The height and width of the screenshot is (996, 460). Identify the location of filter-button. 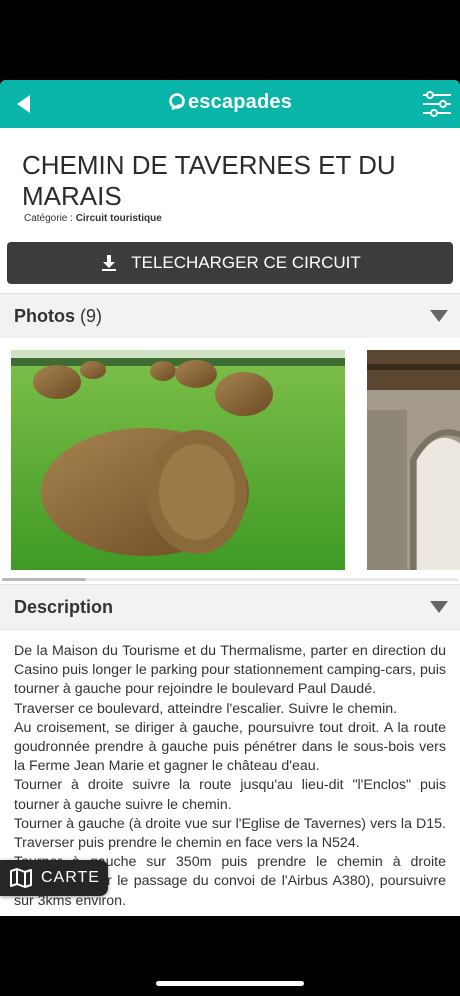
(437, 104).